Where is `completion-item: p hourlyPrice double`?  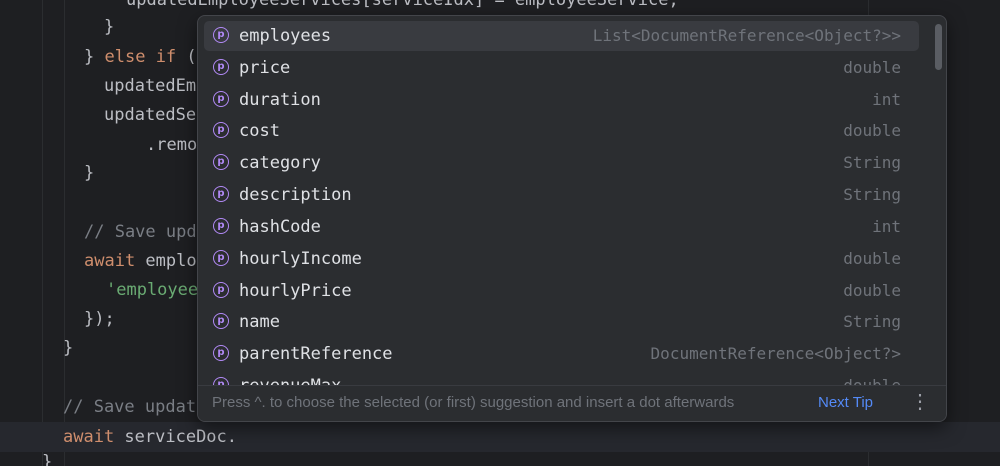 completion-item: p hourlyPrice double is located at coordinates (561, 291).